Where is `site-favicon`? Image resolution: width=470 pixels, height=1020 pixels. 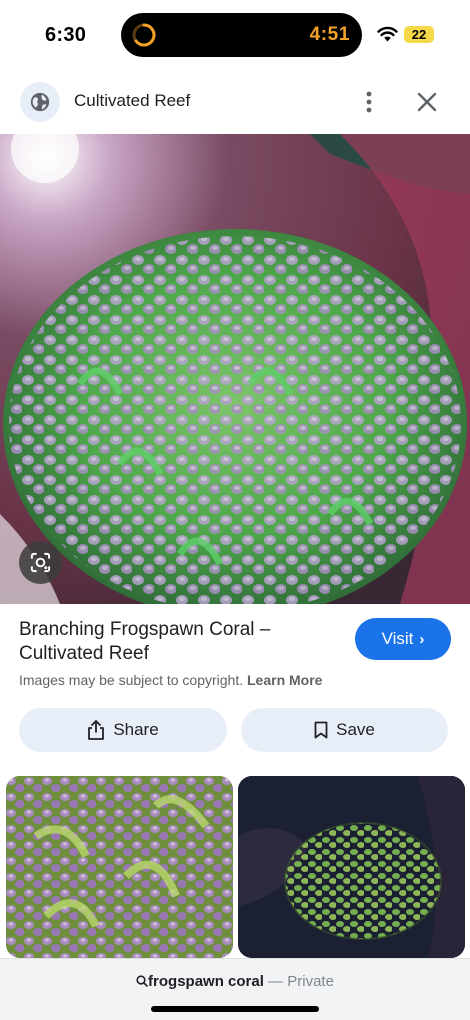
site-favicon is located at coordinates (40, 102).